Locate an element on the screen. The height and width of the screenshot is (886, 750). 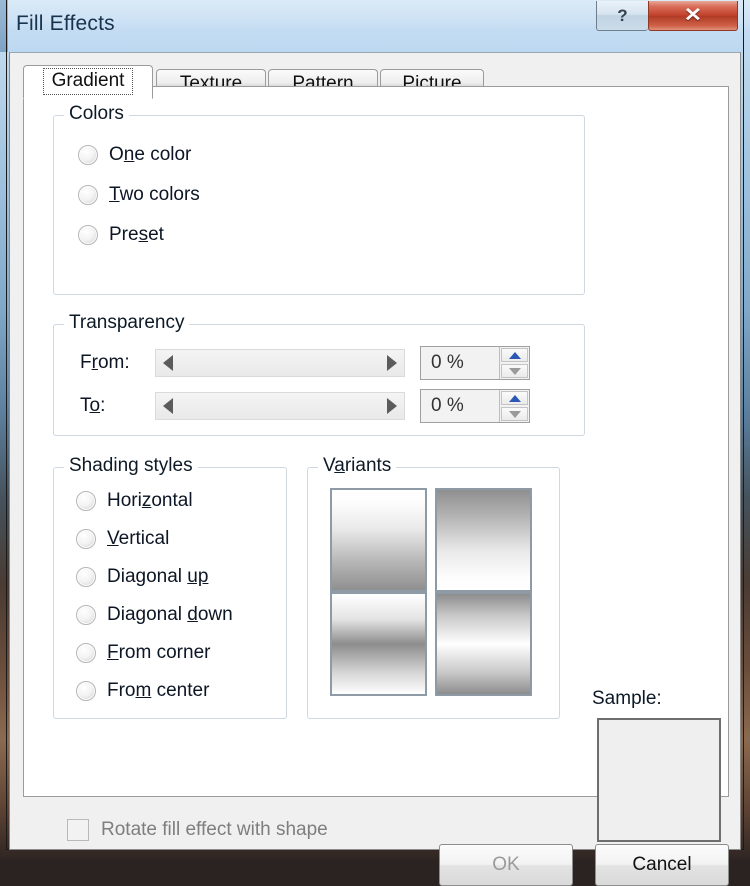
tab-label: Gradient is located at coordinates (88, 81).